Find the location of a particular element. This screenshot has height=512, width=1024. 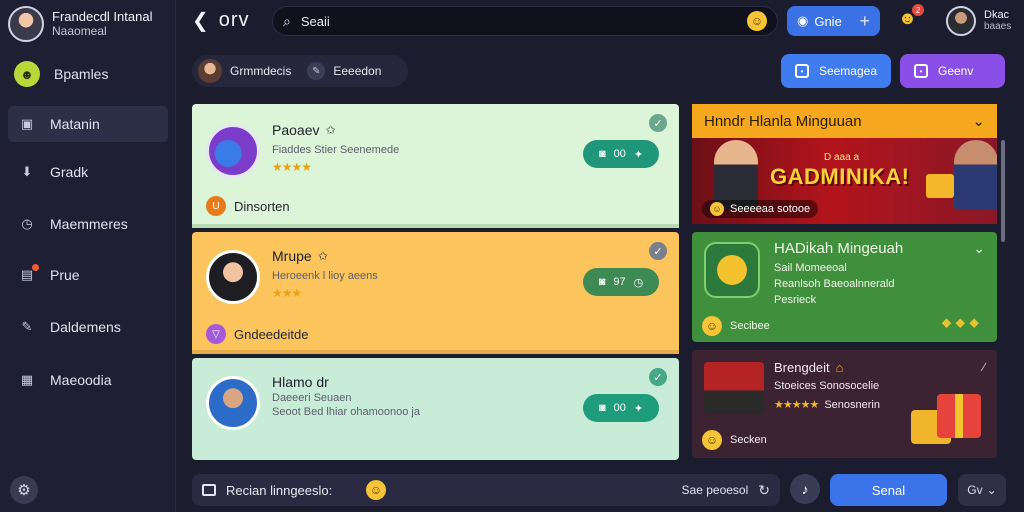

card-thumbnail is located at coordinates (732, 270).